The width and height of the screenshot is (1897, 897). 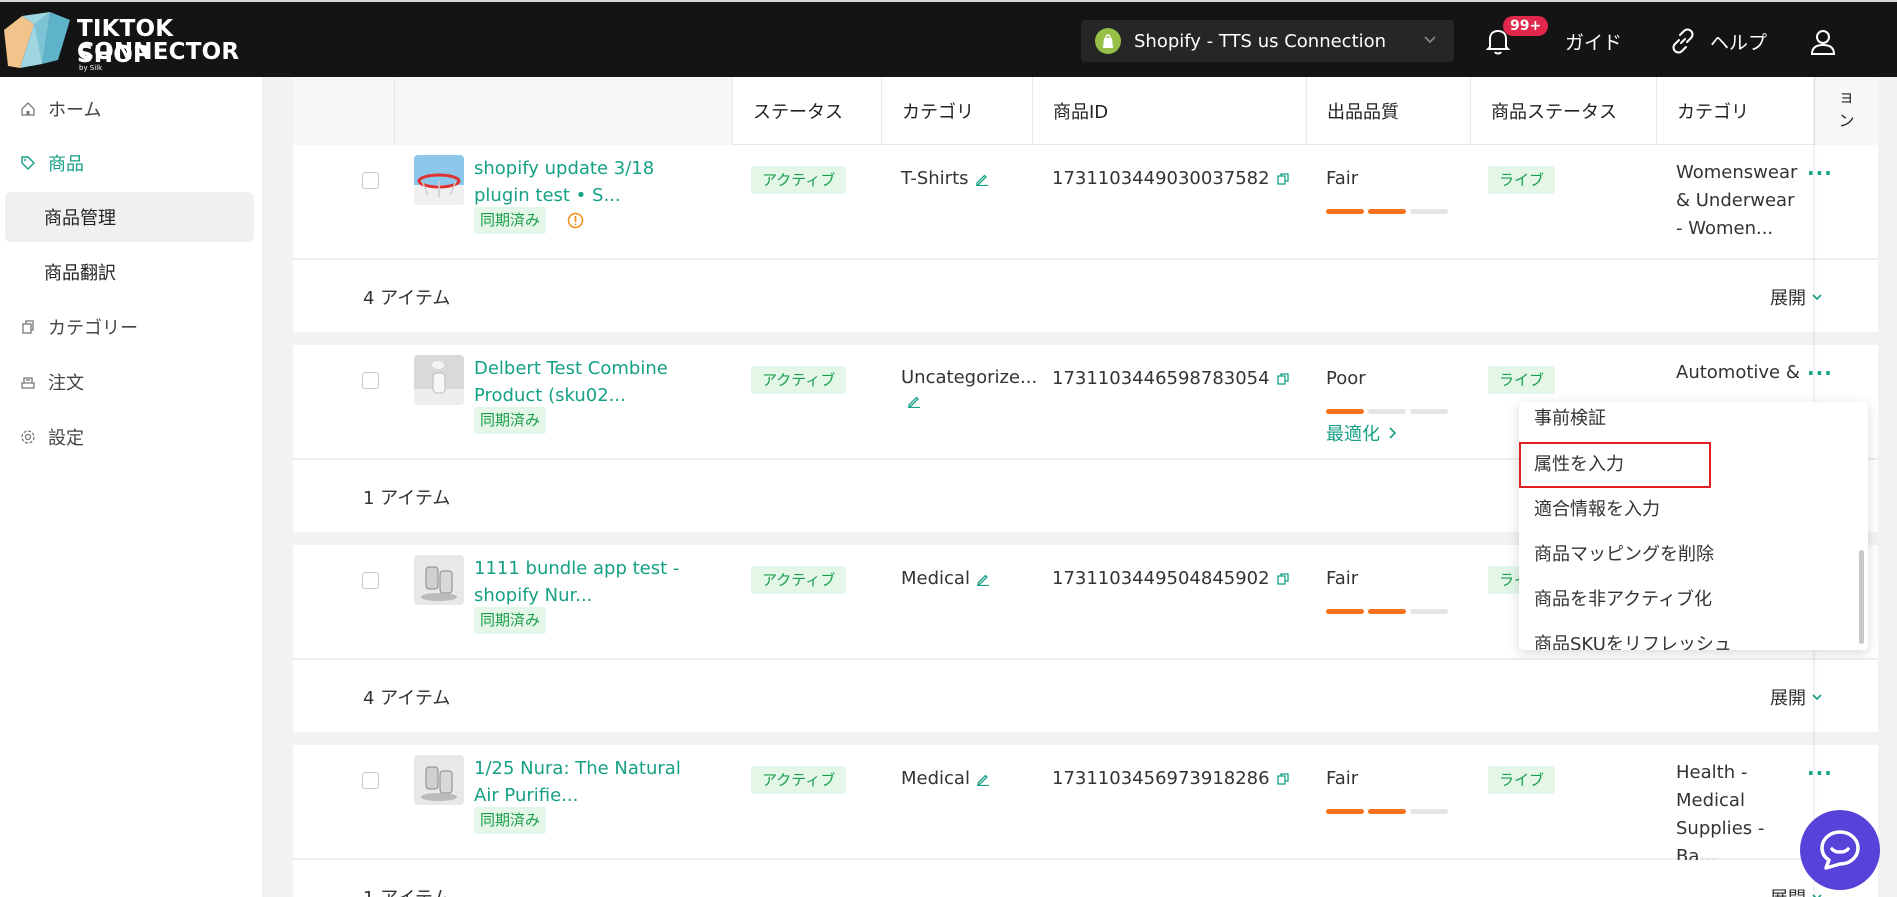 I want to click on sidebar-item-label: カテゴリー, so click(x=93, y=328).